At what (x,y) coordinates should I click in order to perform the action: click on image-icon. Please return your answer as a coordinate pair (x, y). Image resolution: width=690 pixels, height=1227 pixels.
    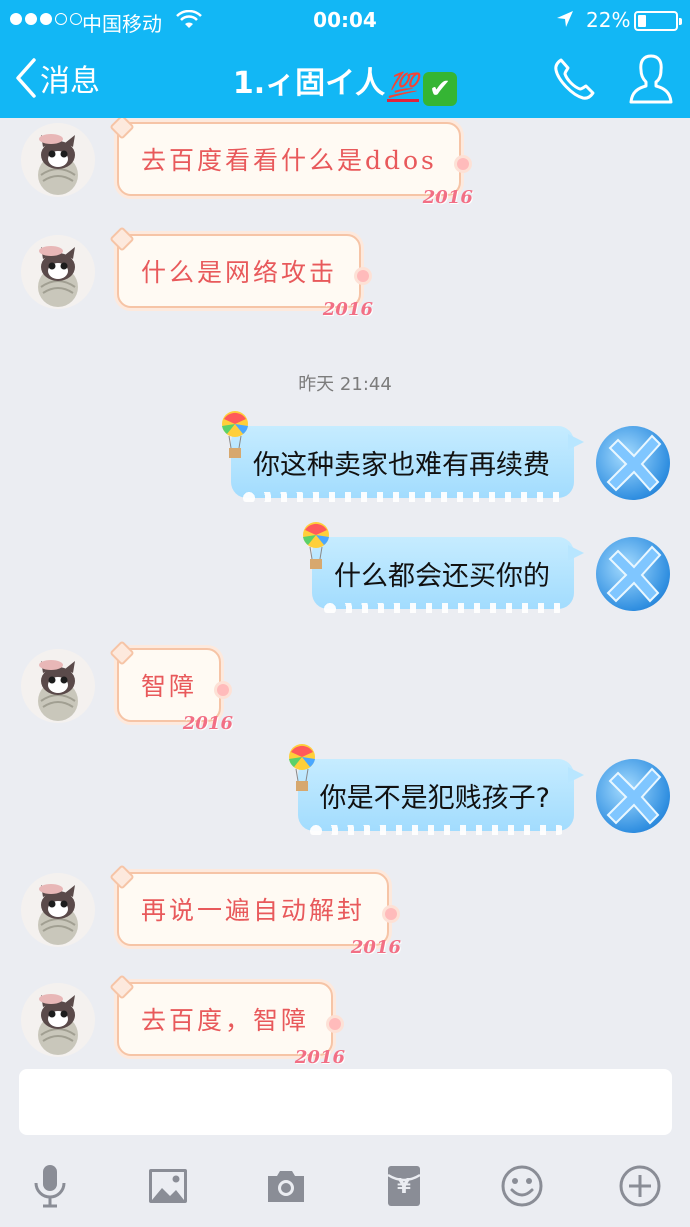
    Looking at the image, I should click on (168, 1186).